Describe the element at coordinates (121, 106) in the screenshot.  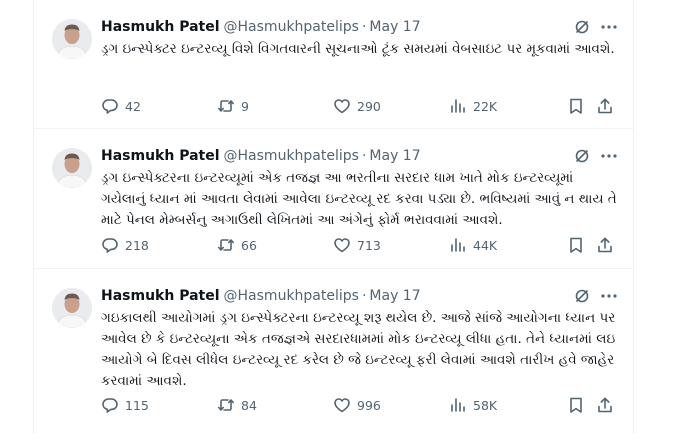
I see `reply-button: 42` at that location.